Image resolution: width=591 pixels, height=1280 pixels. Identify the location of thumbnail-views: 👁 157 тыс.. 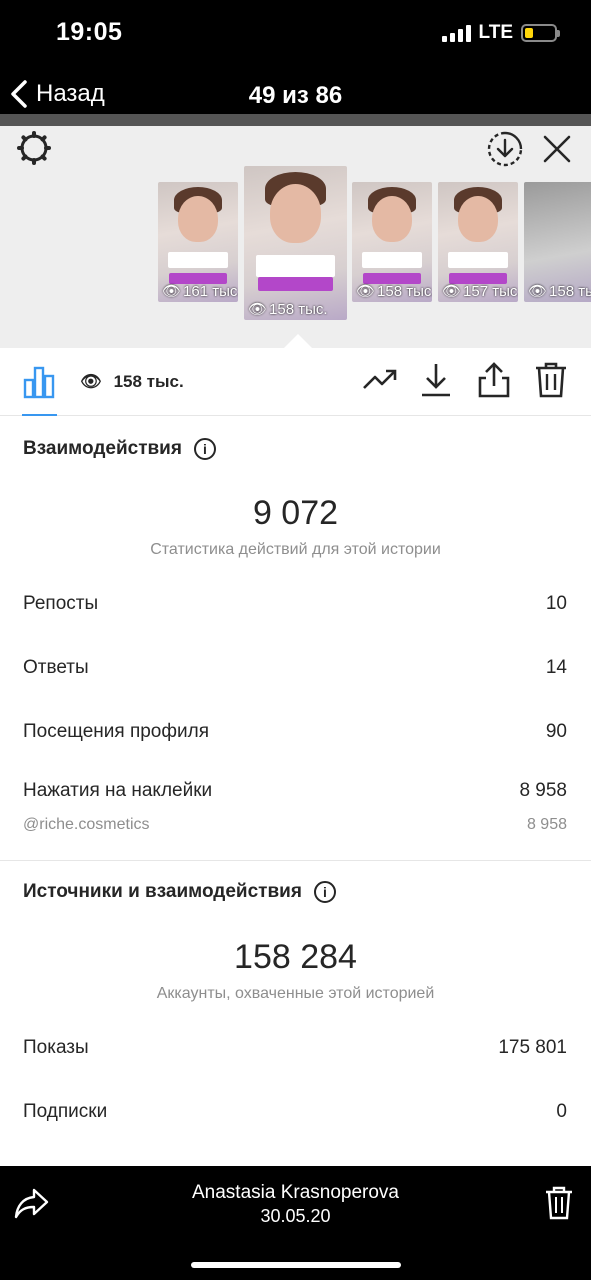
(480, 291).